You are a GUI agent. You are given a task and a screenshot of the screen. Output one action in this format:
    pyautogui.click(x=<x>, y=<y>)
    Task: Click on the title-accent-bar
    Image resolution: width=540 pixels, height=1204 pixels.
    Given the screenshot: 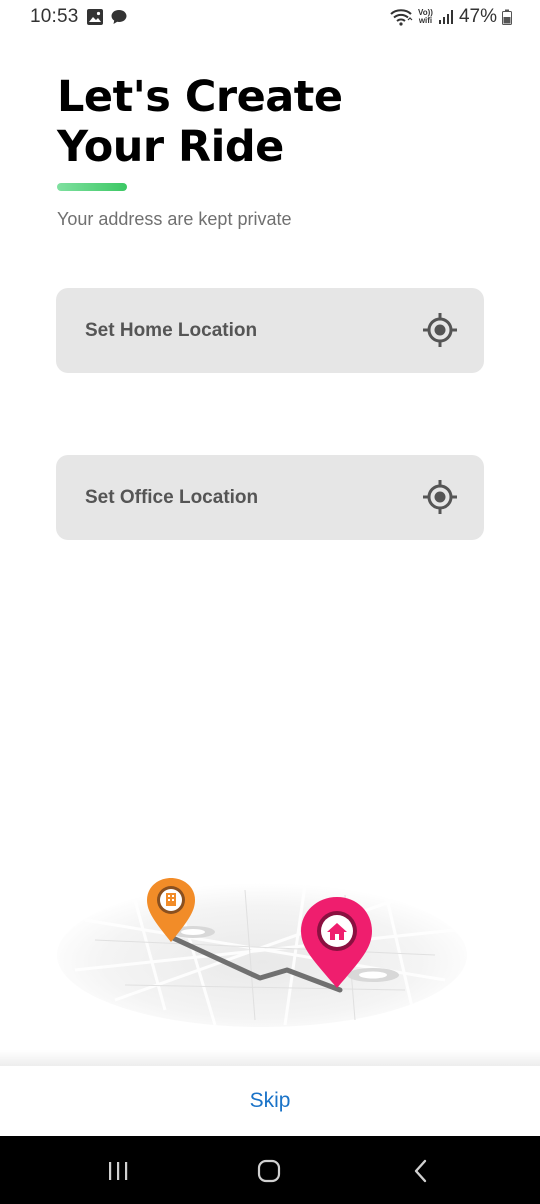 What is the action you would take?
    pyautogui.click(x=92, y=187)
    